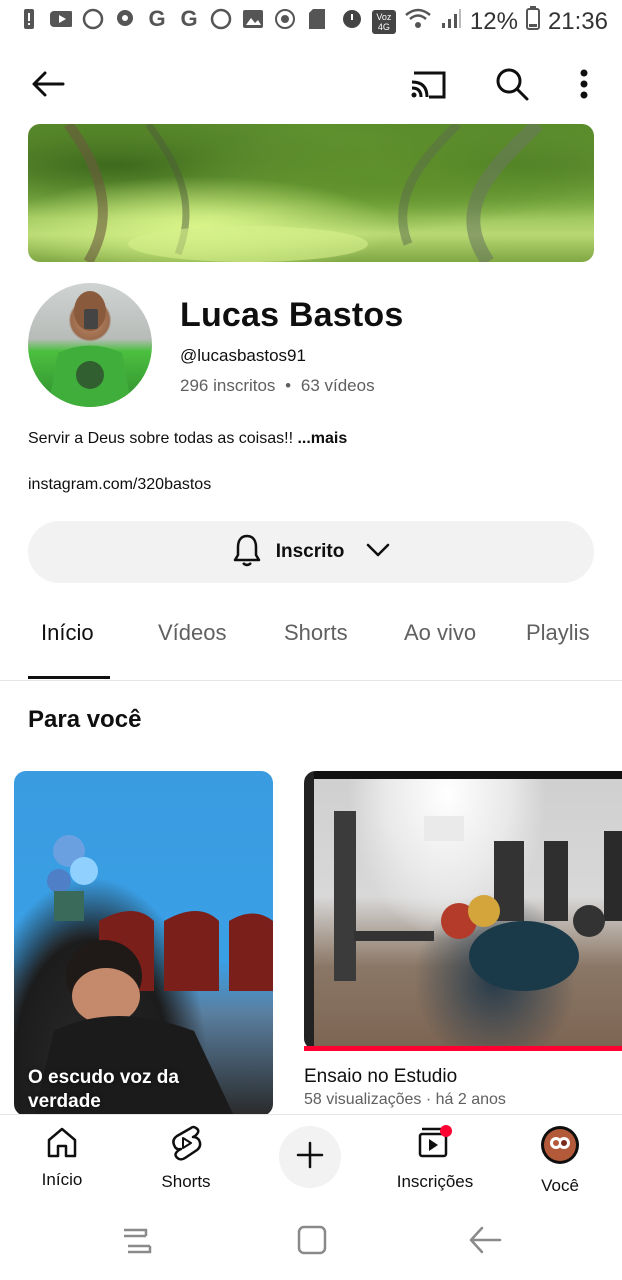 Image resolution: width=622 pixels, height=1280 pixels. I want to click on home-square-icon, so click(312, 1242).